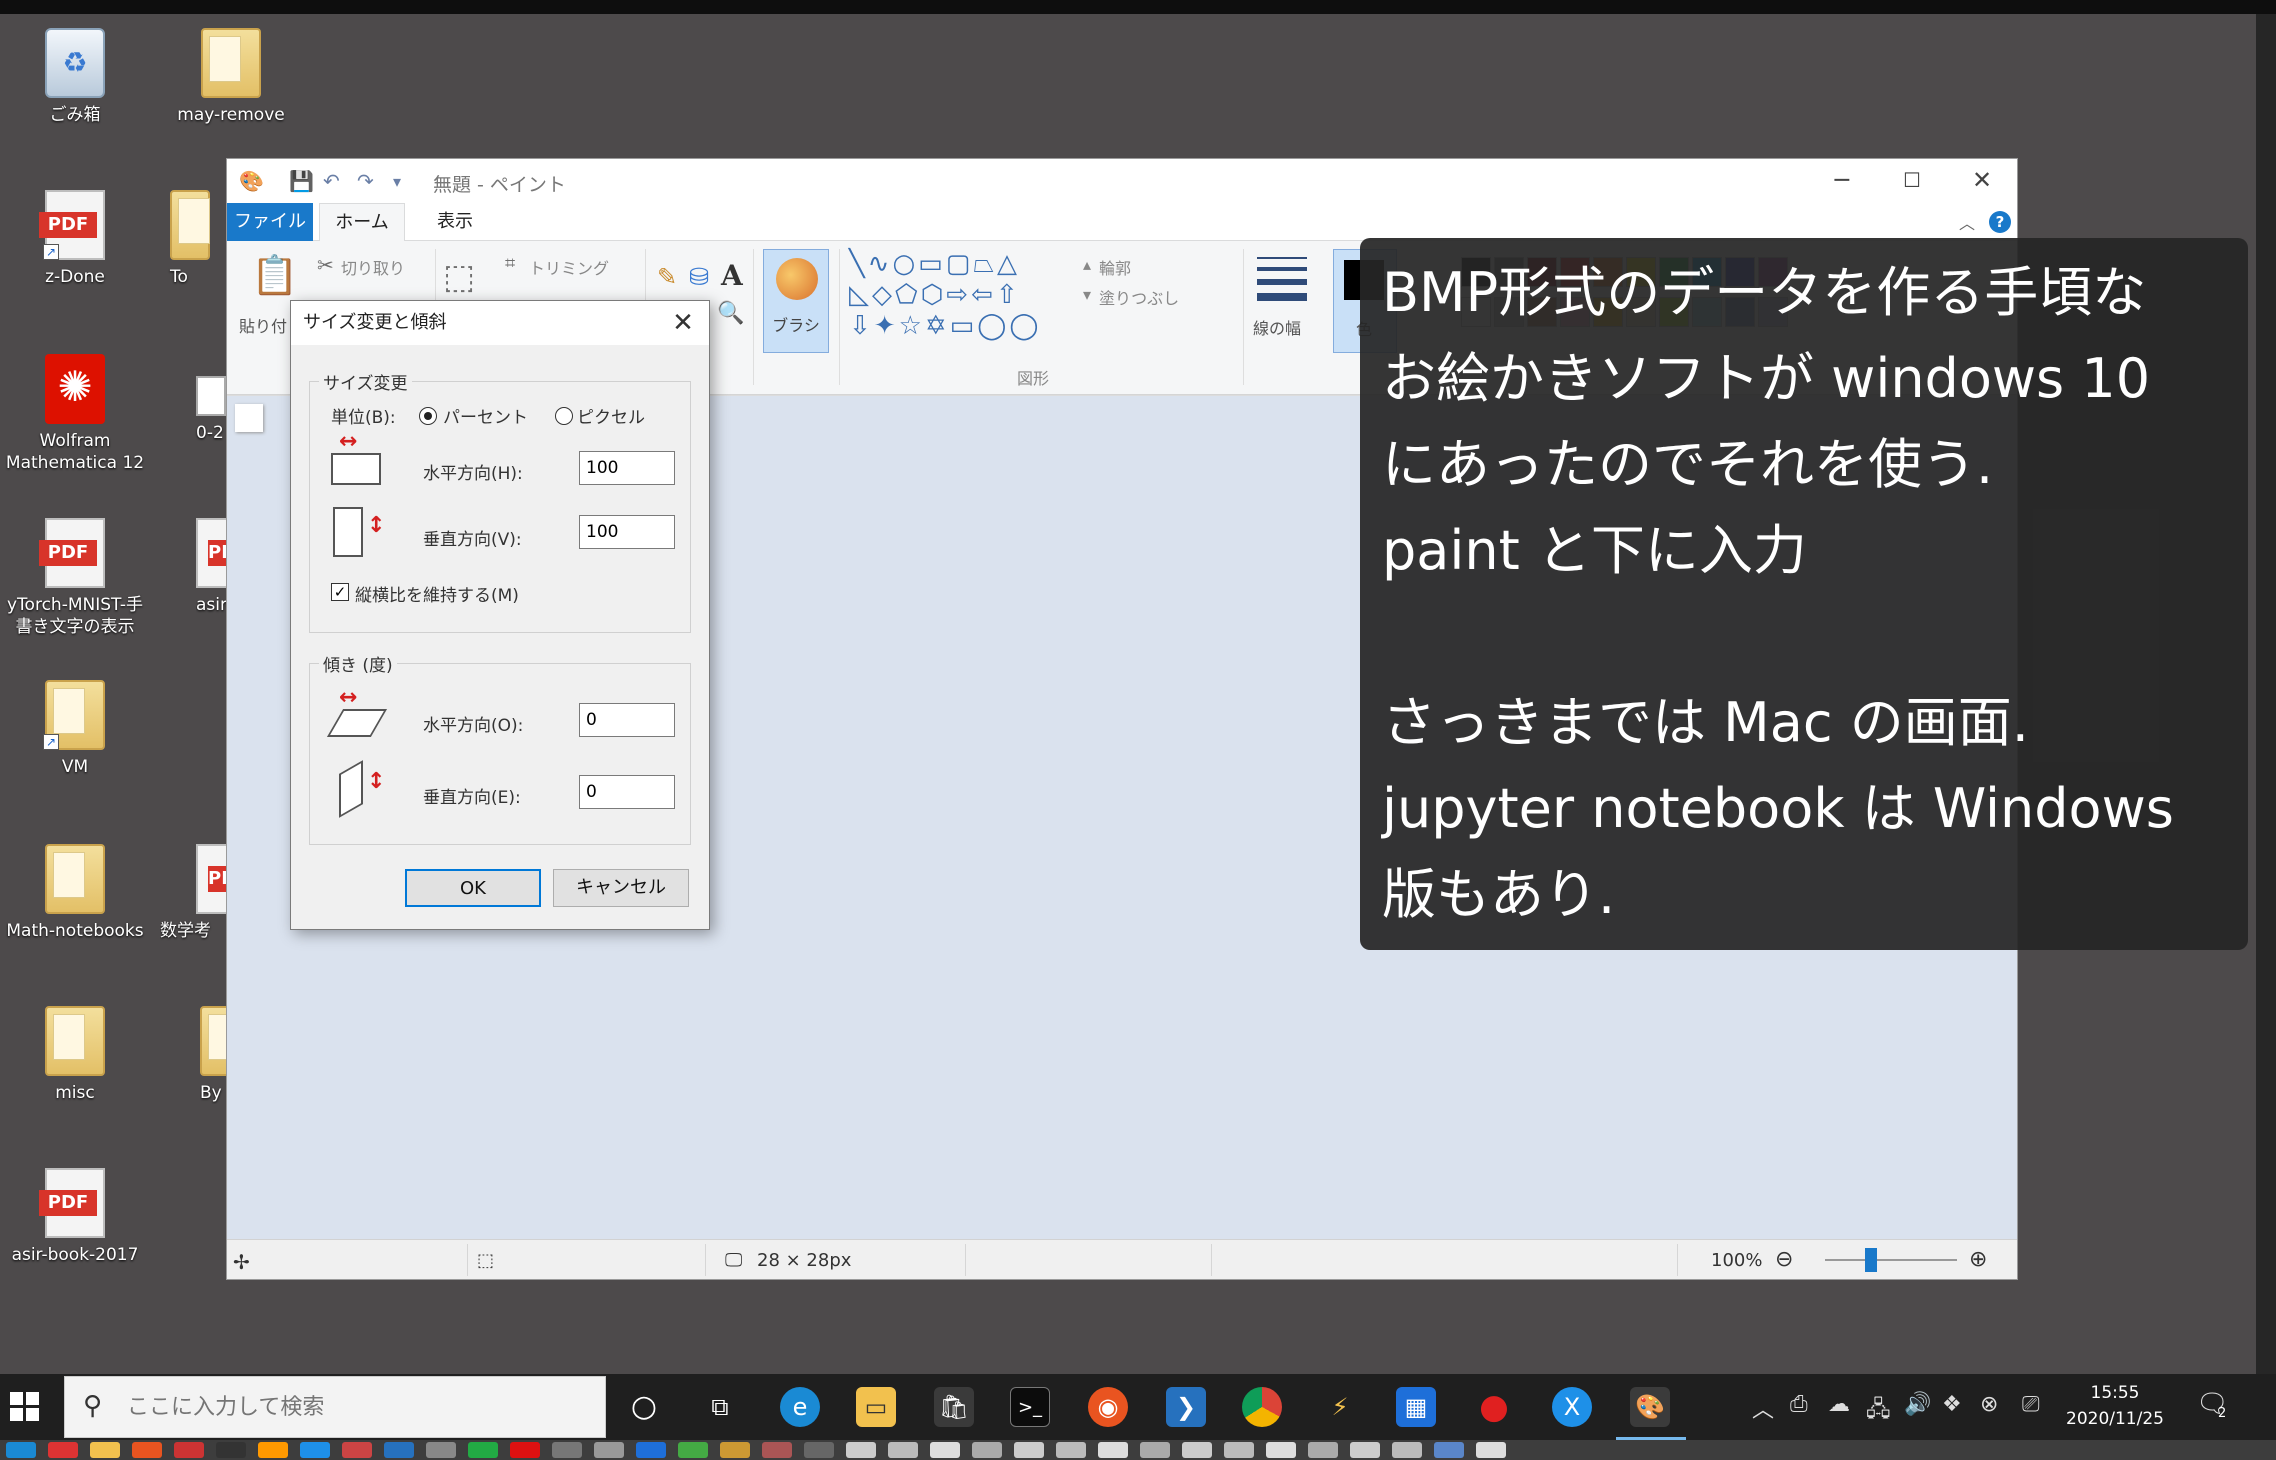 The height and width of the screenshot is (1460, 2276). What do you see at coordinates (1340, 1407) in the screenshot?
I see `network-tool-icon: ⚡` at bounding box center [1340, 1407].